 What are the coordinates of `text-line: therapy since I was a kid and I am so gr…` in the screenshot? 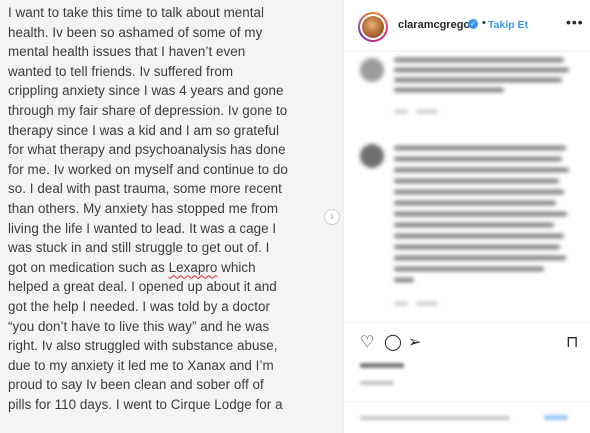 It's located at (143, 130).